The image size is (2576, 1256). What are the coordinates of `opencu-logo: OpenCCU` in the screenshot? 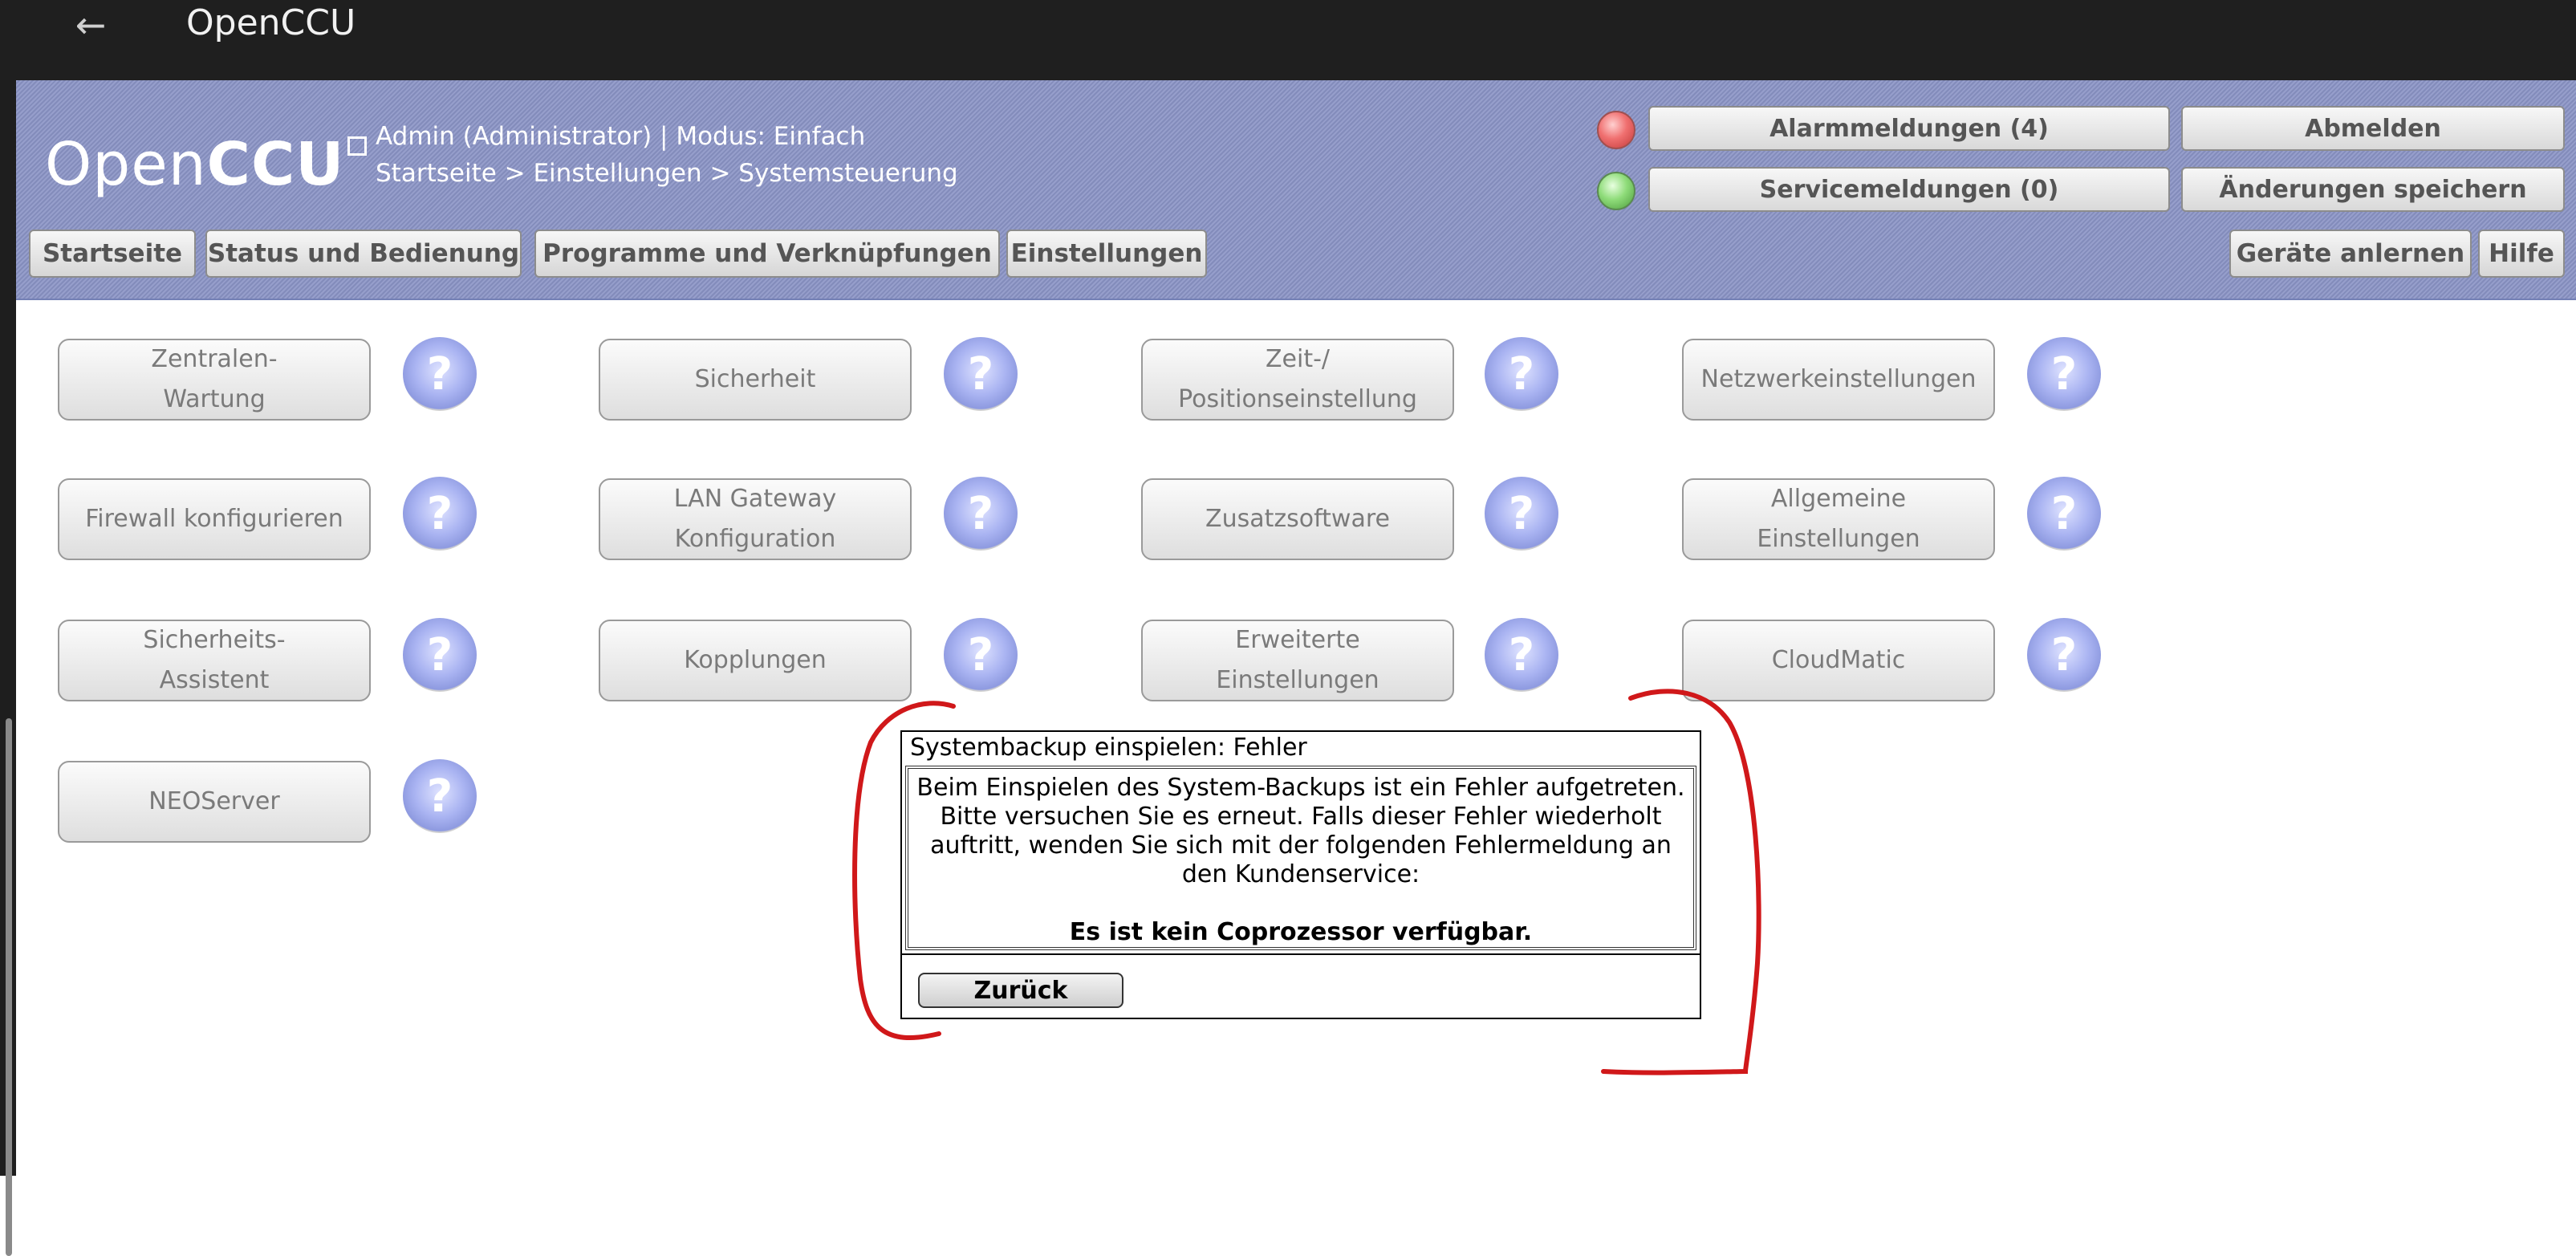 It's located at (206, 164).